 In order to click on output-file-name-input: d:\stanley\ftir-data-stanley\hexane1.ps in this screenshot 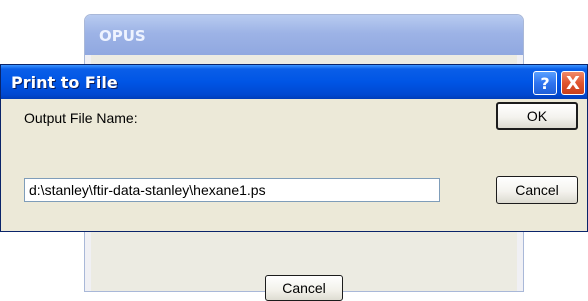, I will do `click(232, 190)`.